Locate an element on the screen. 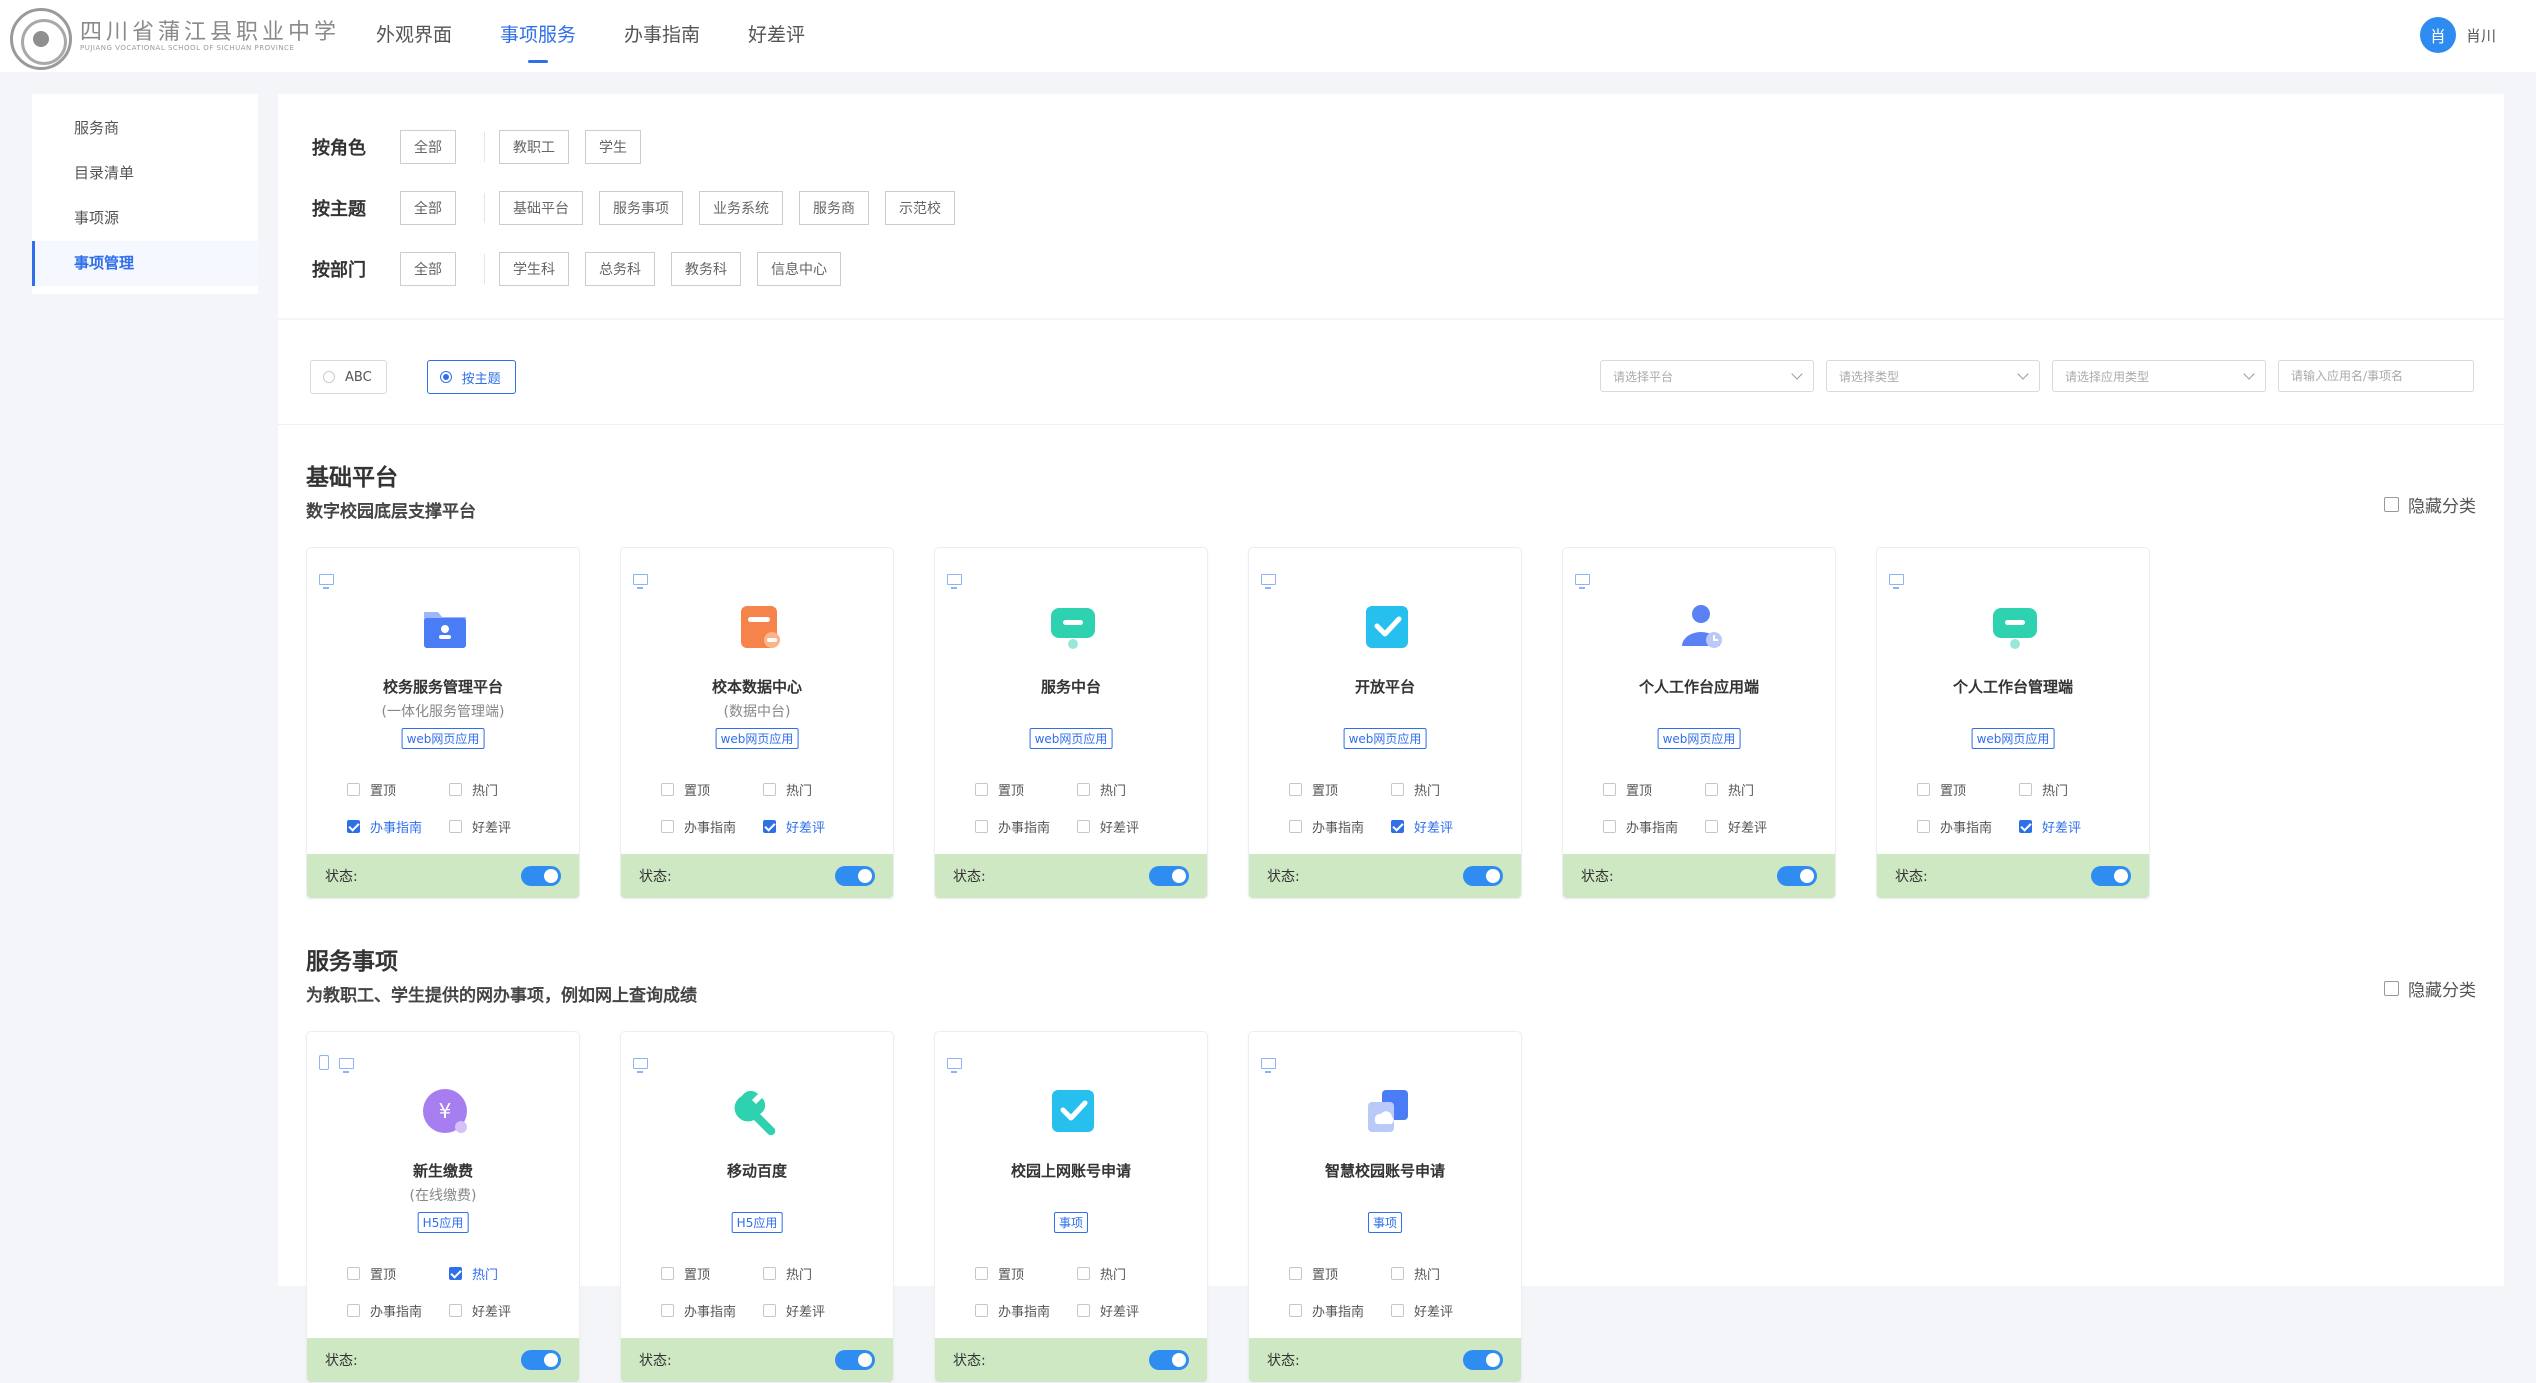  app-card: 个人工作台应用端 web网页应用 置顶 热门 办事指南 好差评 状态: is located at coordinates (1699, 723).